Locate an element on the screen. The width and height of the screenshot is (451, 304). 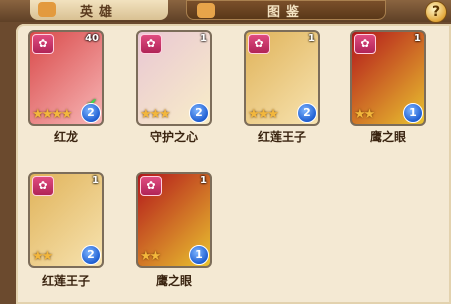
tab-heroes-label: 英雄 is located at coordinates (98, 12).